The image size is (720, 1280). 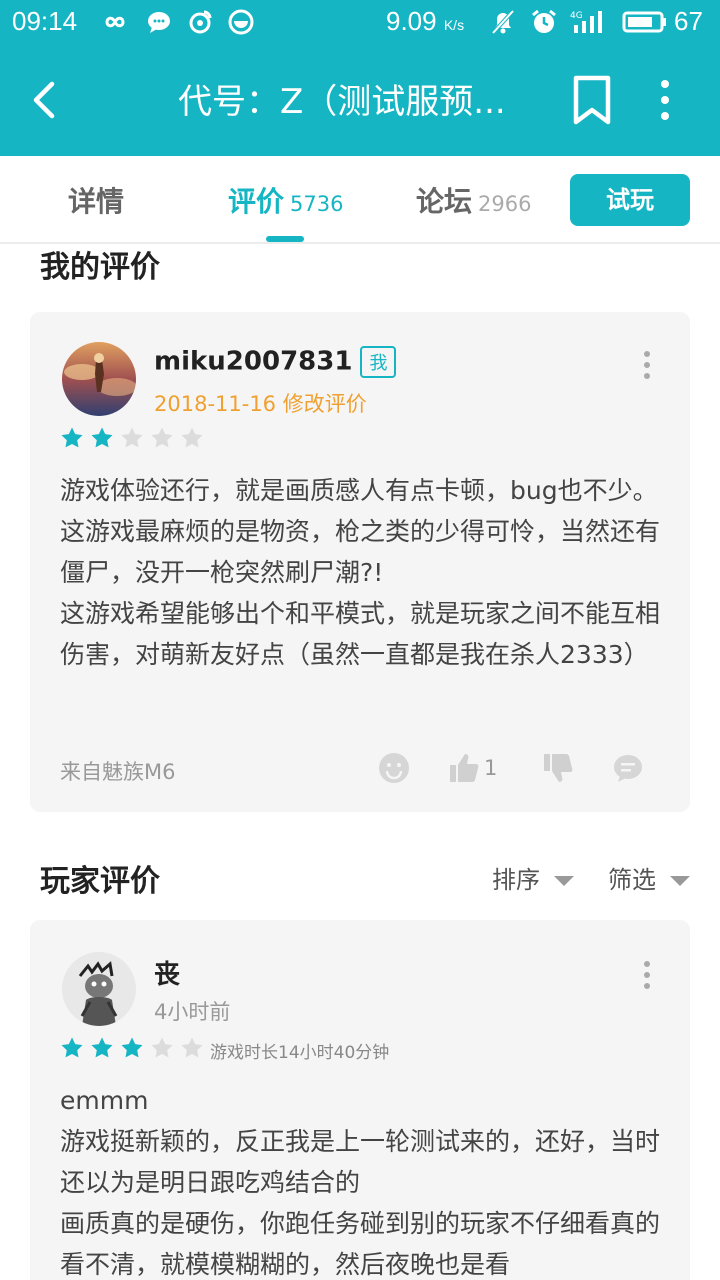 What do you see at coordinates (241, 22) in the screenshot?
I see `app-notification-icon` at bounding box center [241, 22].